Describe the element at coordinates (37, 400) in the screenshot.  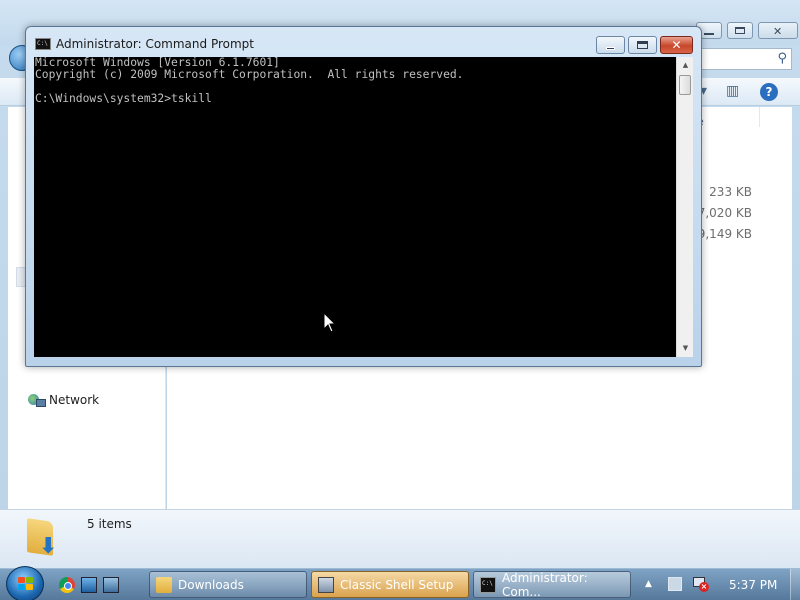
I see `network-icon` at that location.